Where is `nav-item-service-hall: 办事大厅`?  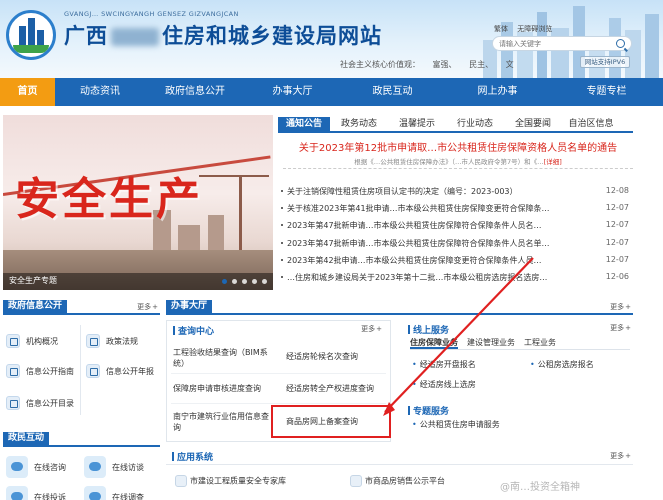 nav-item-service-hall: 办事大厅 is located at coordinates (292, 92).